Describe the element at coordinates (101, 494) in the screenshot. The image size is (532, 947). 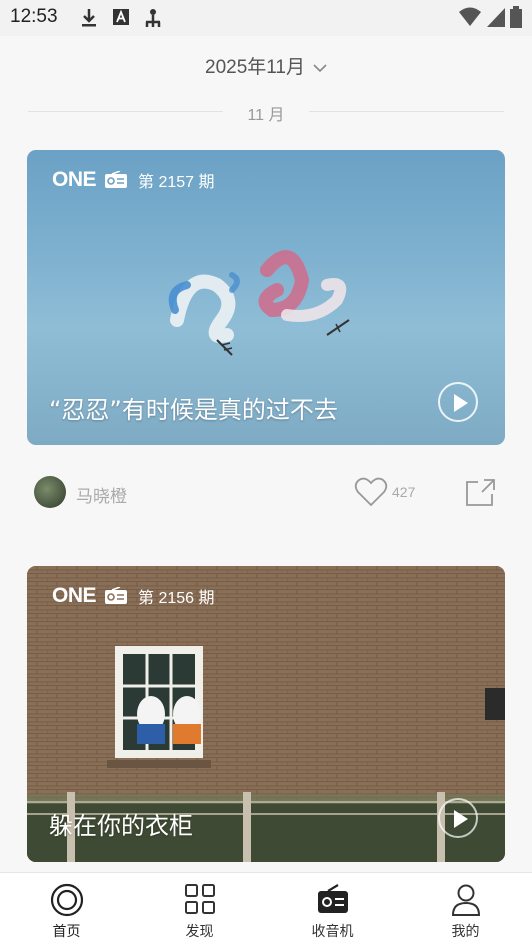
I see `author-name: 马晓橙` at that location.